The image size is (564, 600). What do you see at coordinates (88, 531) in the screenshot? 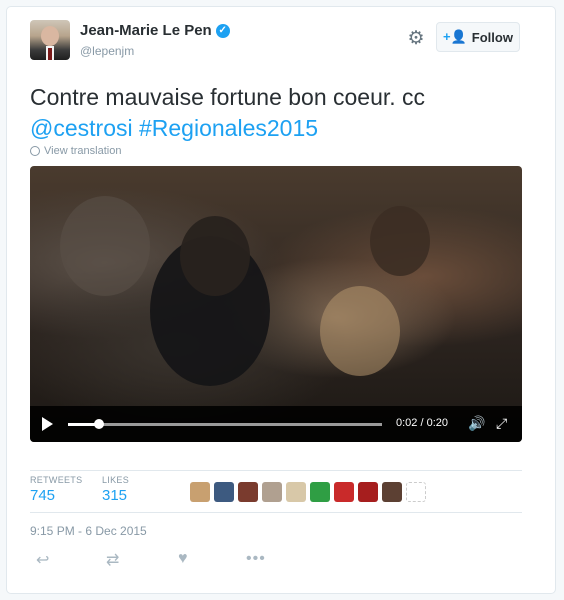
I see `tweet-timestamp: 9:15 PM - 6 Dec 2015` at bounding box center [88, 531].